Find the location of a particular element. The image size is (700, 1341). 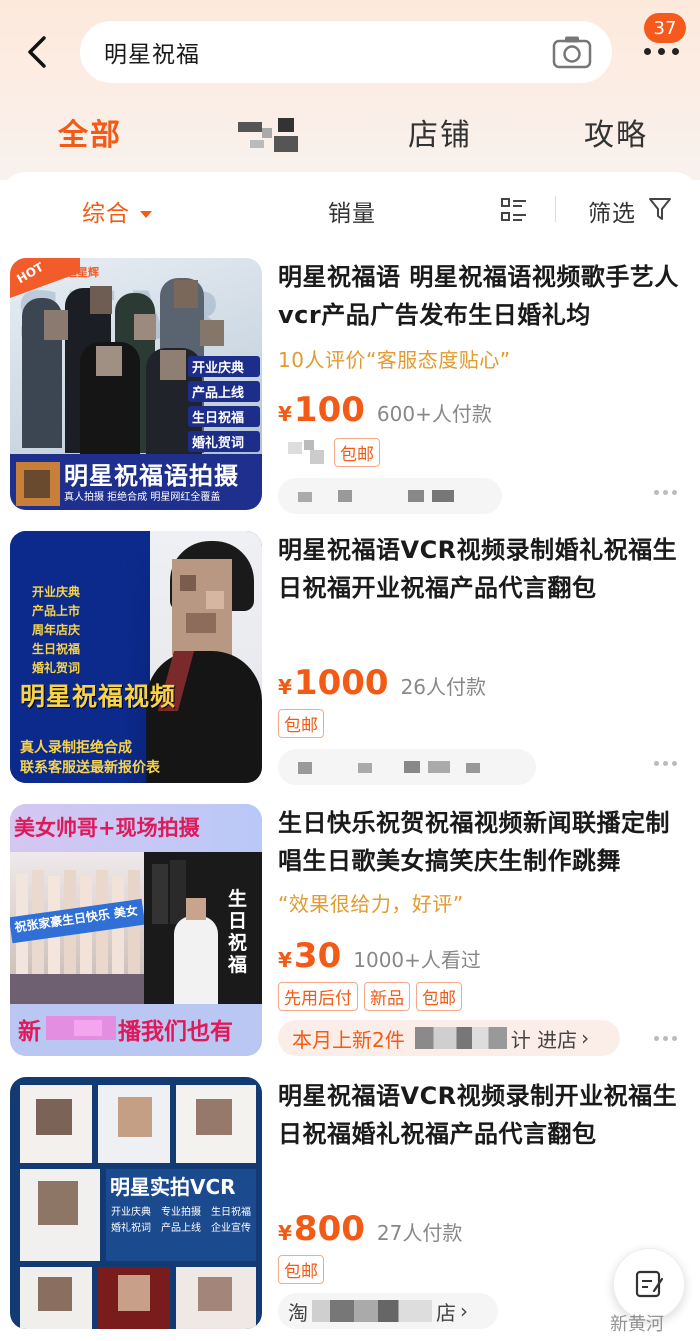

sort-comprehensive: 综合 is located at coordinates (117, 211).